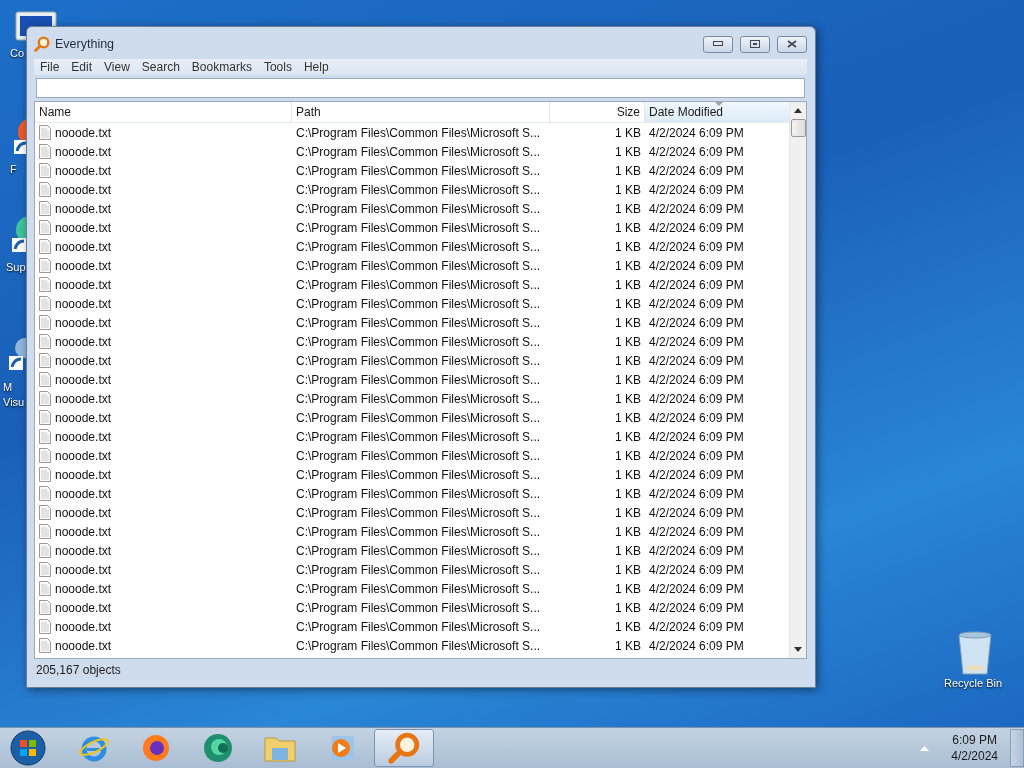 The width and height of the screenshot is (1024, 768). I want to click on desktop-icon-label: Sup, so click(16, 267).